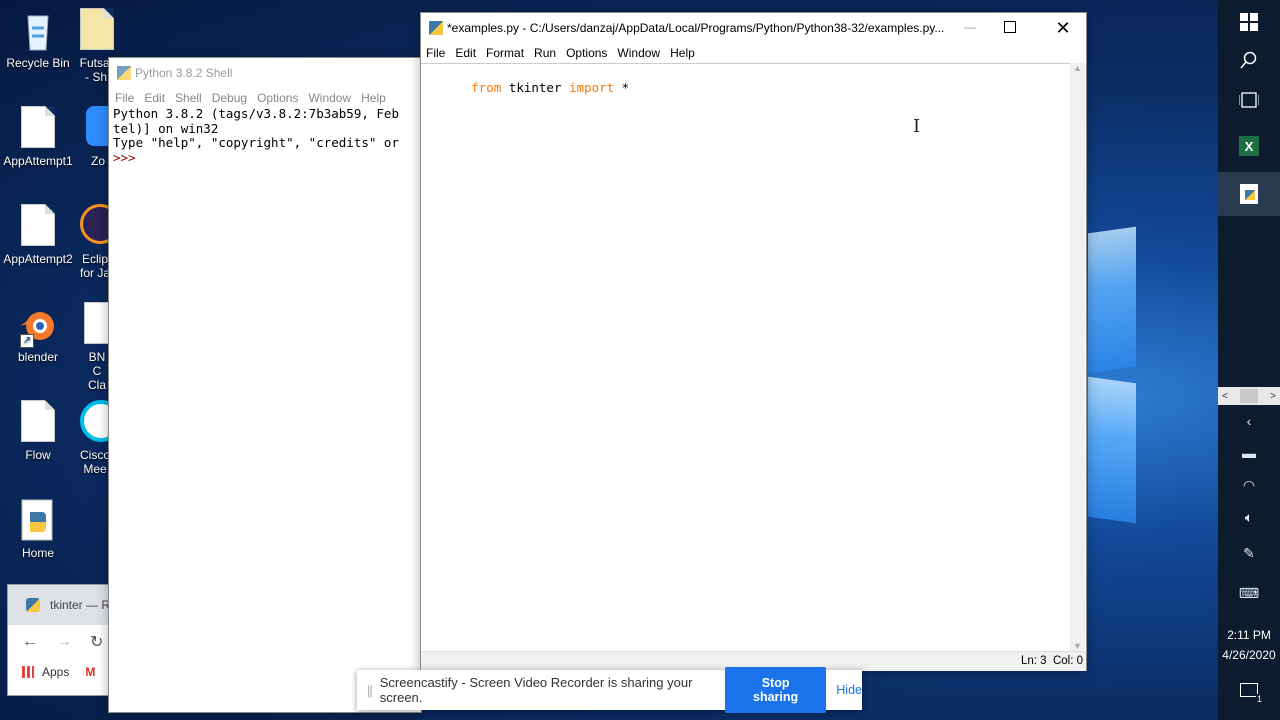 The width and height of the screenshot is (1280, 720). I want to click on clock-date: 4/26/2020, so click(1249, 655).